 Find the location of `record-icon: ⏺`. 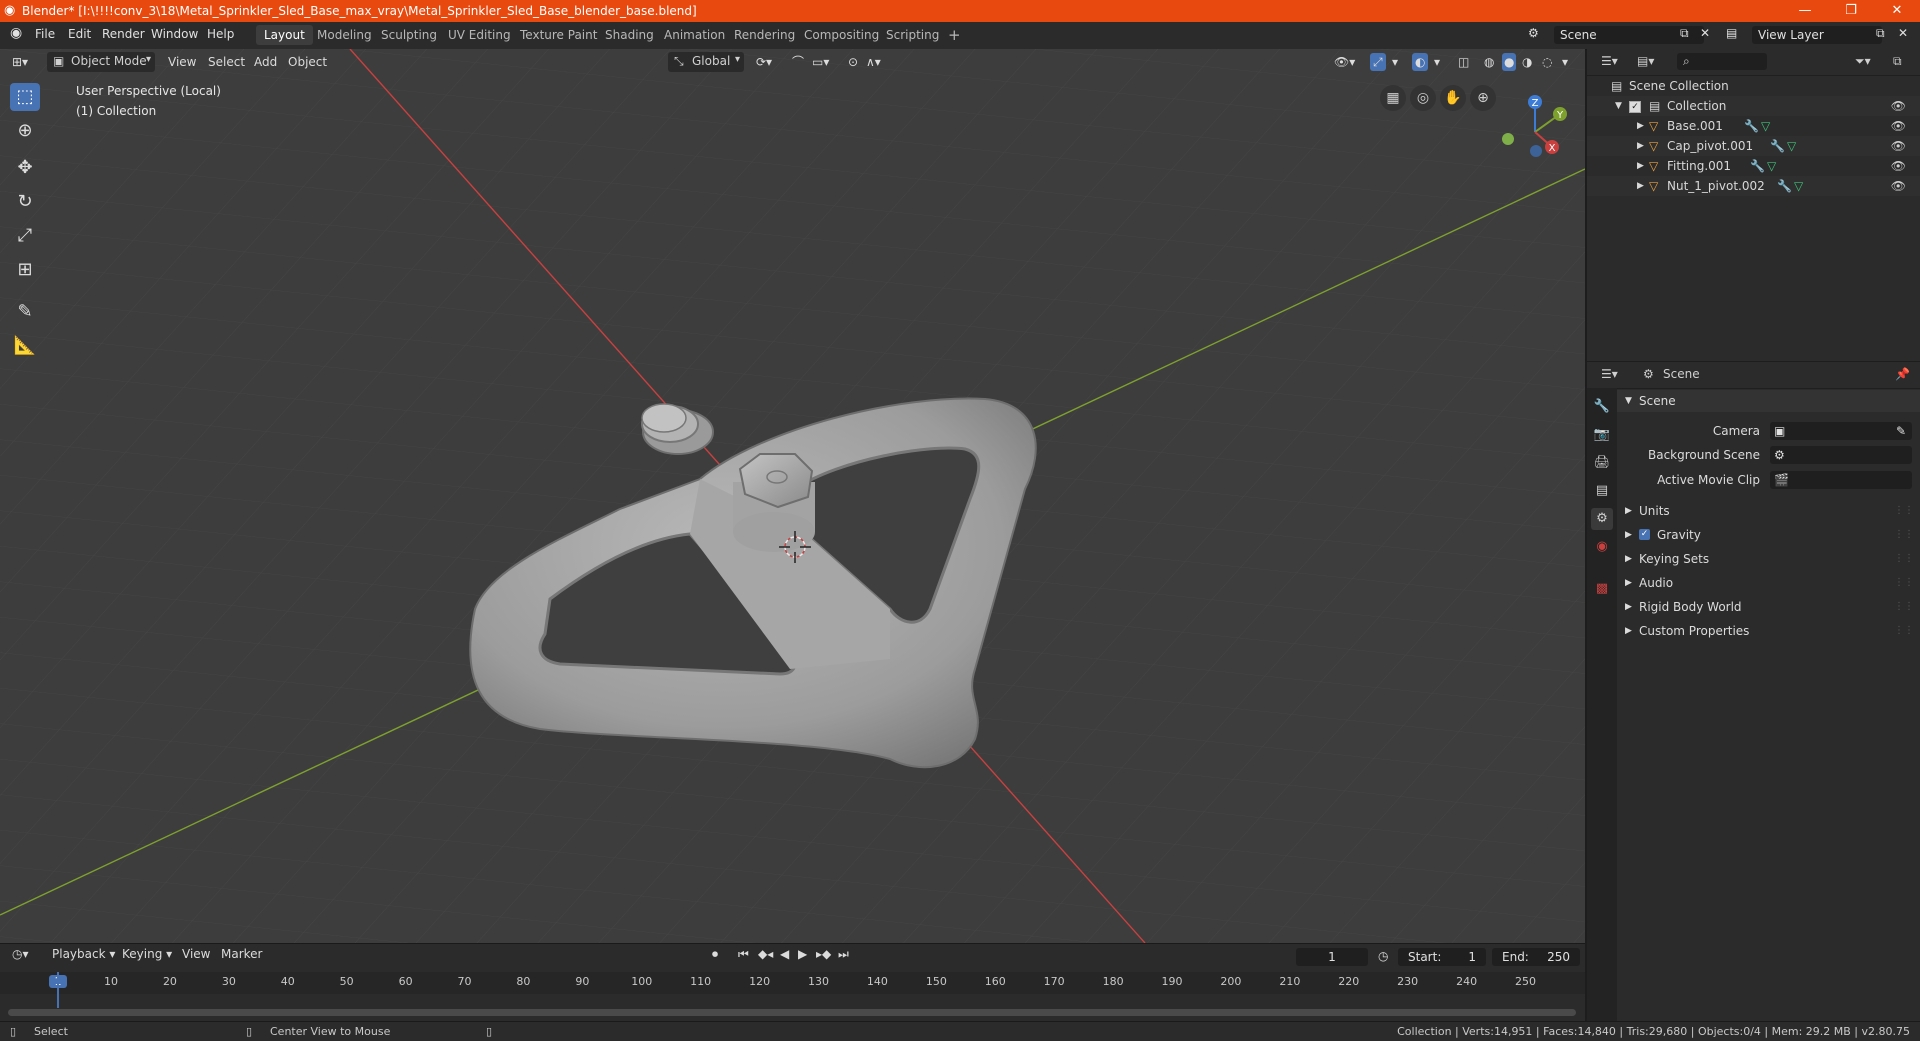

record-icon: ⏺ is located at coordinates (715, 954).